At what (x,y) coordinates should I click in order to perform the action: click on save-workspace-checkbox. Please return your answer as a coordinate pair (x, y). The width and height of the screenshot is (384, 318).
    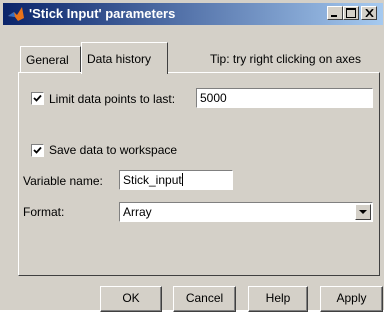
    Looking at the image, I should click on (37, 150).